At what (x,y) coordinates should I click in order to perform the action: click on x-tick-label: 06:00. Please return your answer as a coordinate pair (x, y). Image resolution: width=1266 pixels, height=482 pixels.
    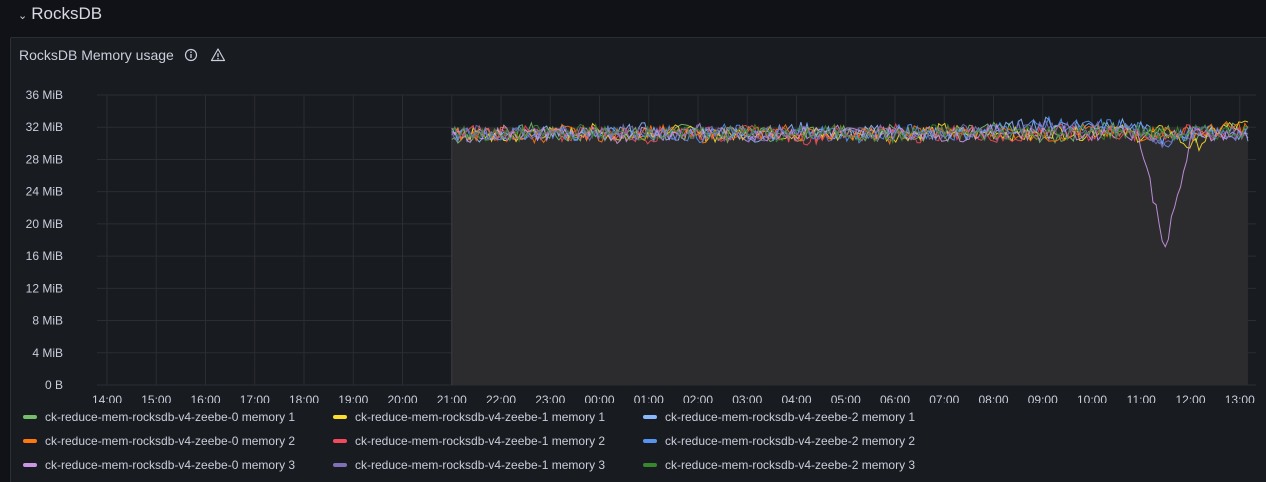
    Looking at the image, I should click on (895, 398).